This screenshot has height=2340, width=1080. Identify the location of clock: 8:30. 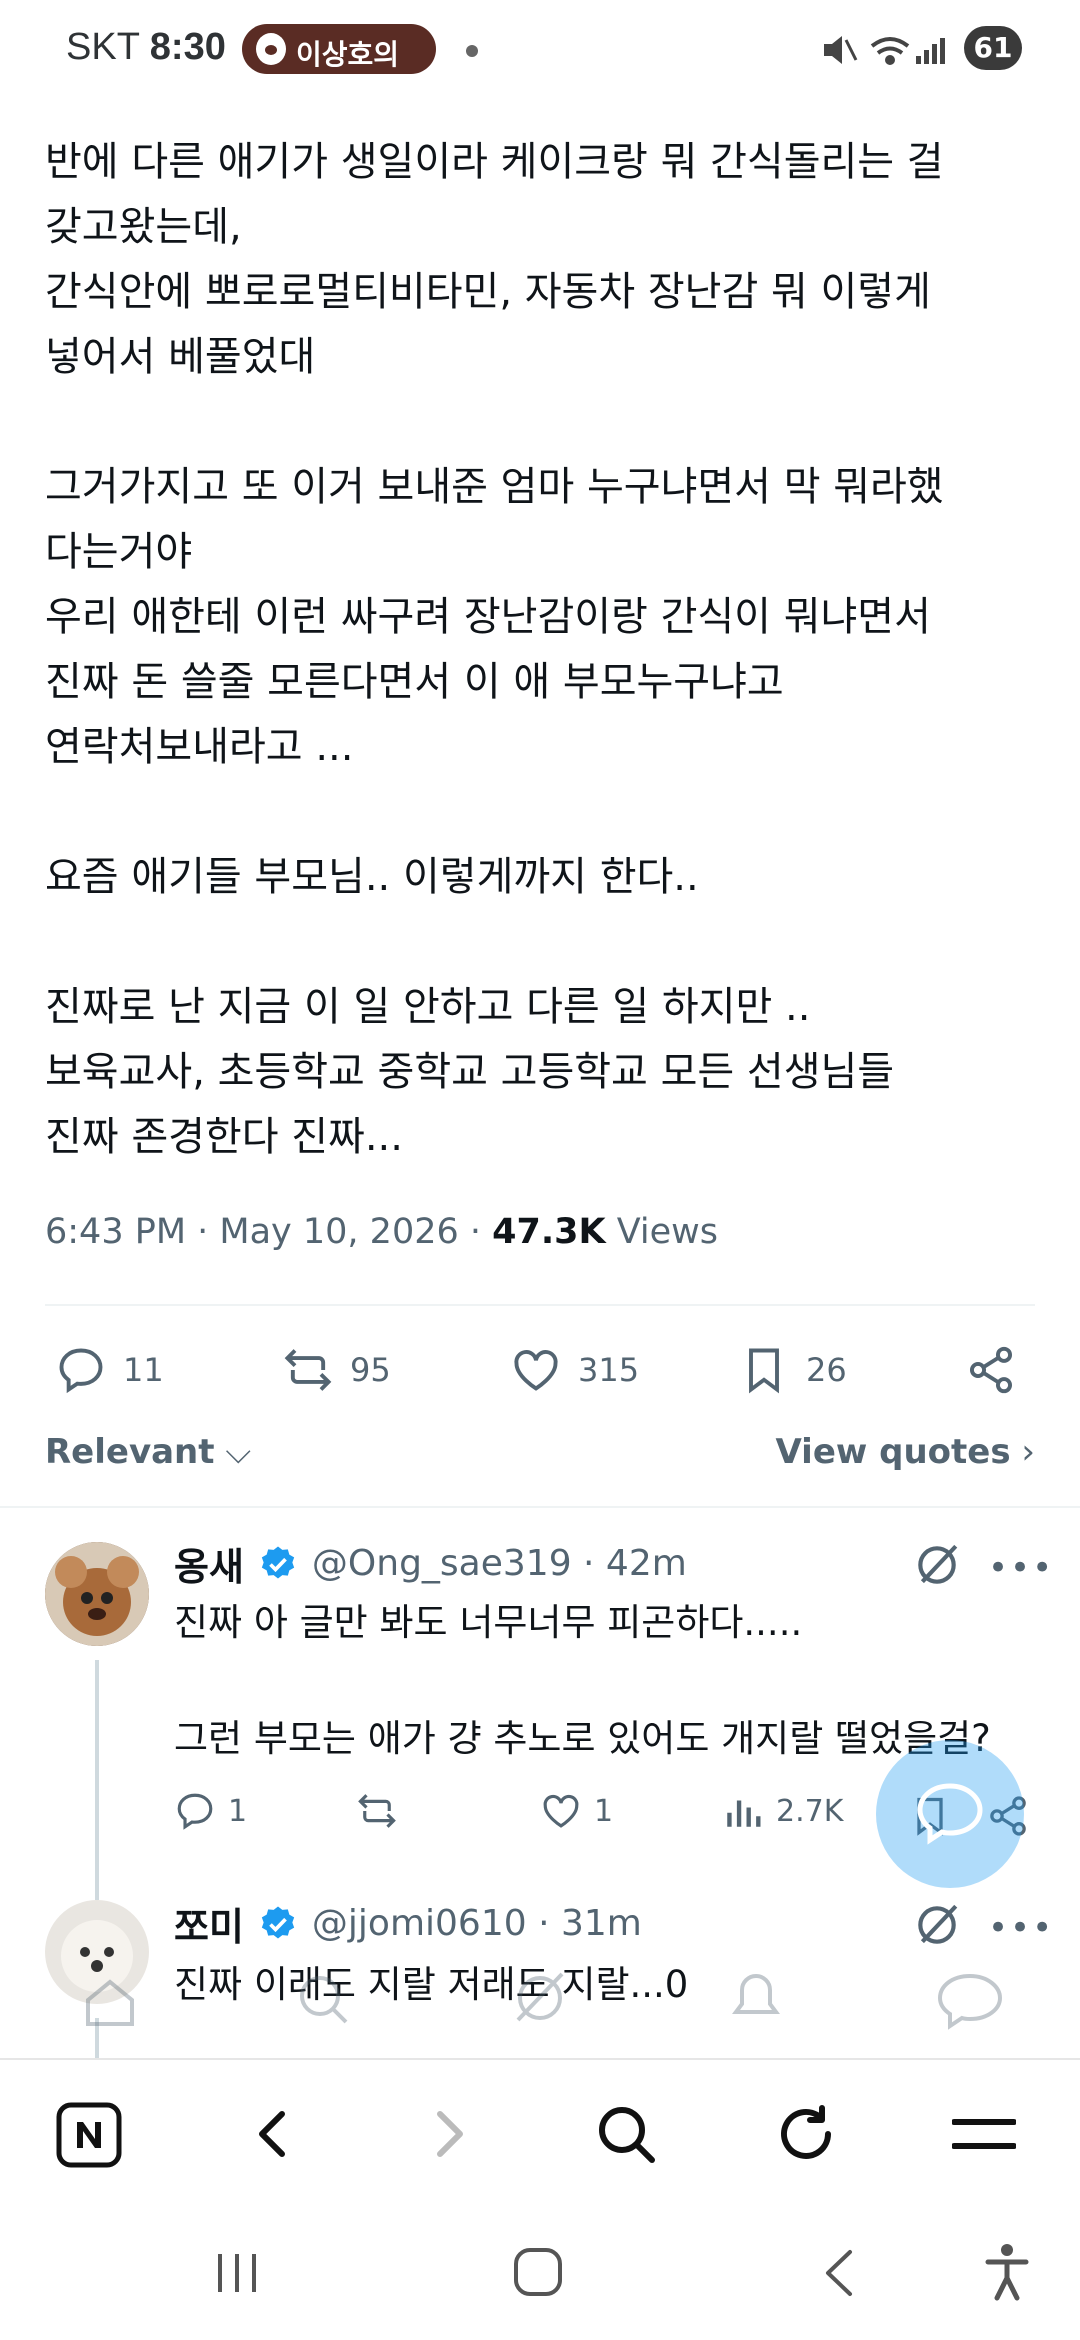
(187, 47).